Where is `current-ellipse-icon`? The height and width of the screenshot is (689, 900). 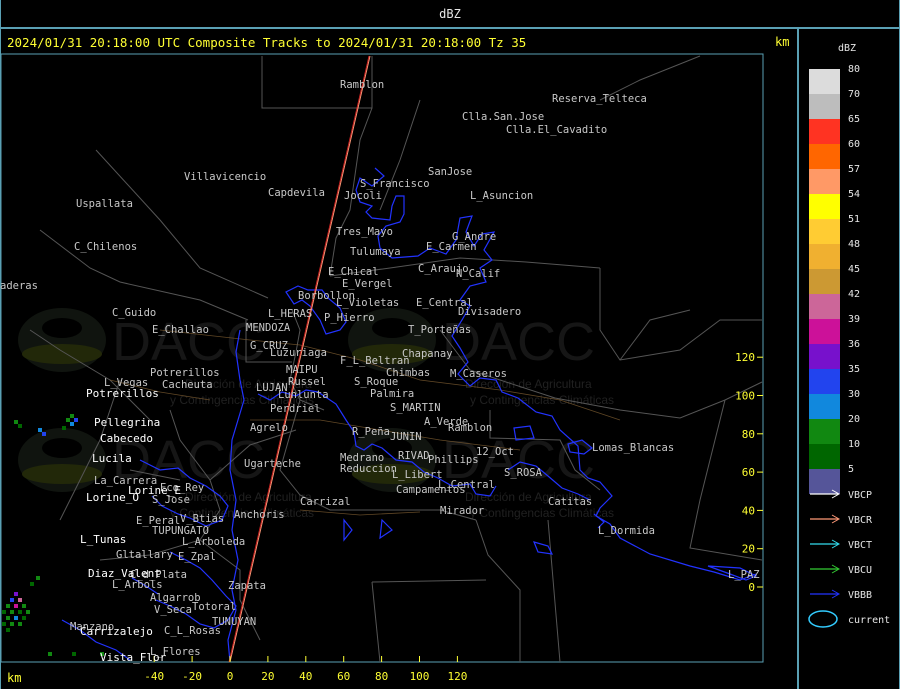 current-ellipse-icon is located at coordinates (823, 619).